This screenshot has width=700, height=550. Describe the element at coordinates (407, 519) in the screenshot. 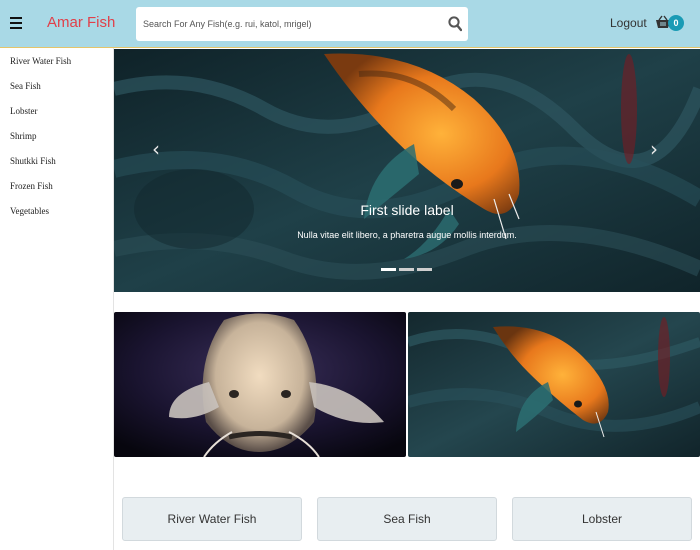

I see `category-button-sea-fish: Sea Fish` at that location.